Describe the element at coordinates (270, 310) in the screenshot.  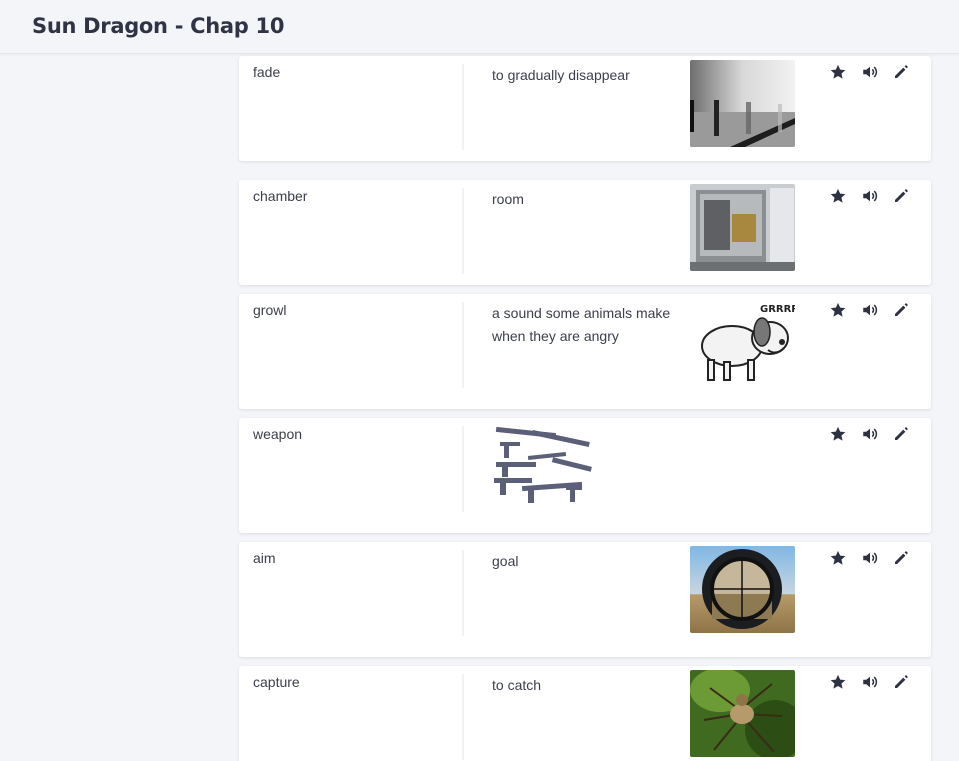
I see `card-term: growl` at that location.